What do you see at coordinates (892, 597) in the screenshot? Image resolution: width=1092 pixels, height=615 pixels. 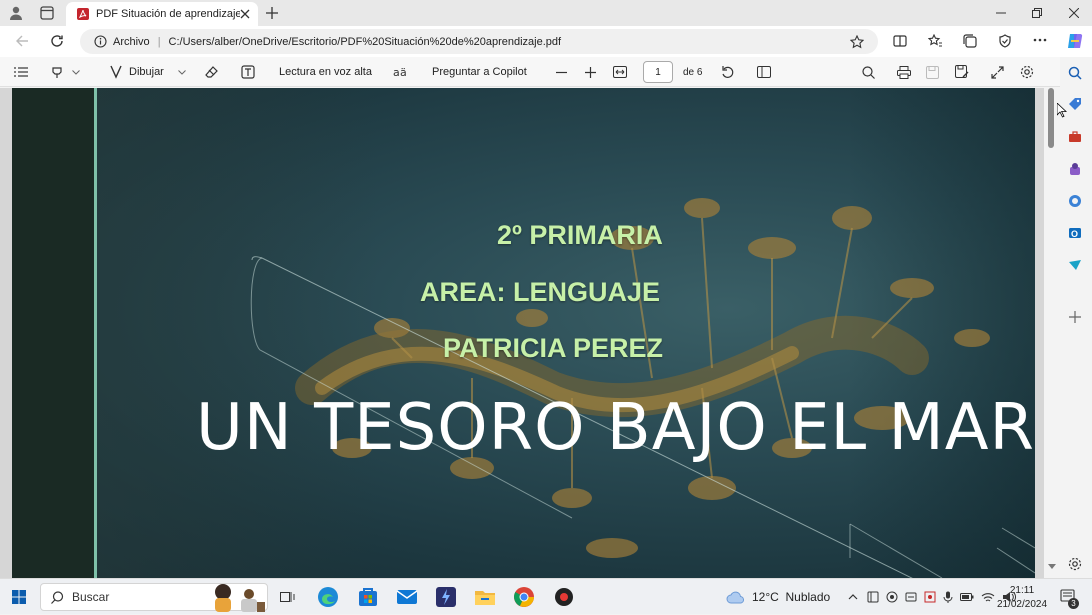 I see `meet-now-icon` at bounding box center [892, 597].